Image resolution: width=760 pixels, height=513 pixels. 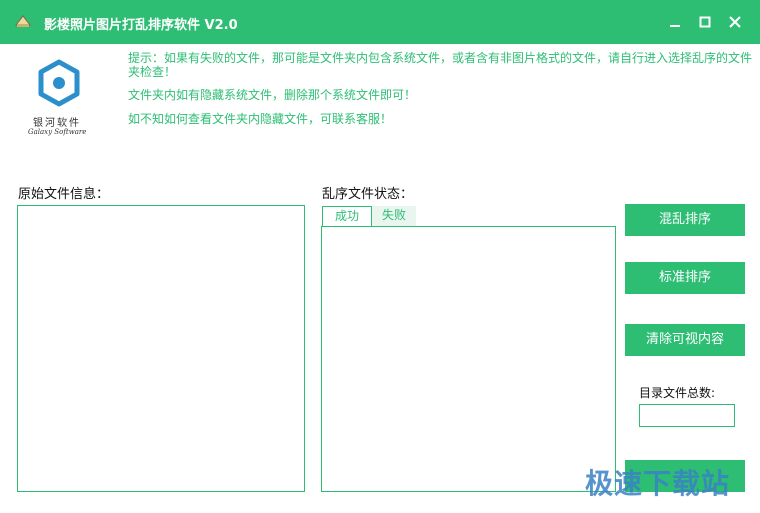 What do you see at coordinates (685, 340) in the screenshot?
I see `clear-content-button: 清除可视内容` at bounding box center [685, 340].